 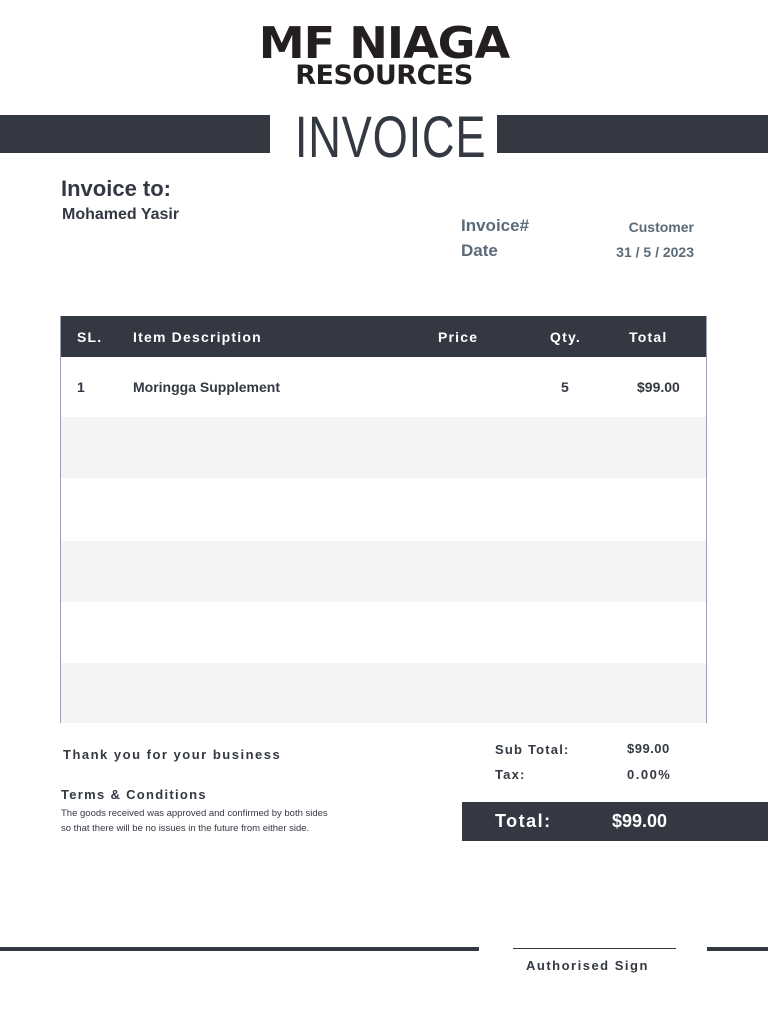 I want to click on total-box: Total: $99.00, so click(x=615, y=821).